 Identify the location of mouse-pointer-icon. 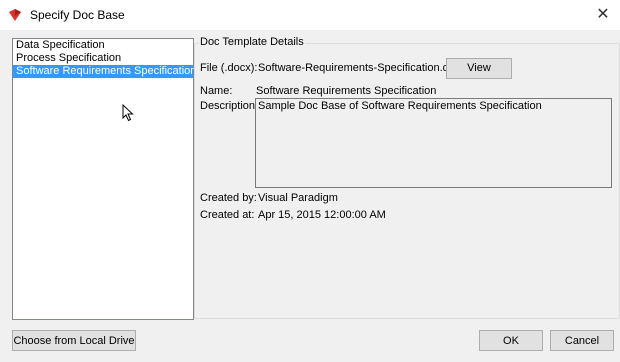
(128, 113).